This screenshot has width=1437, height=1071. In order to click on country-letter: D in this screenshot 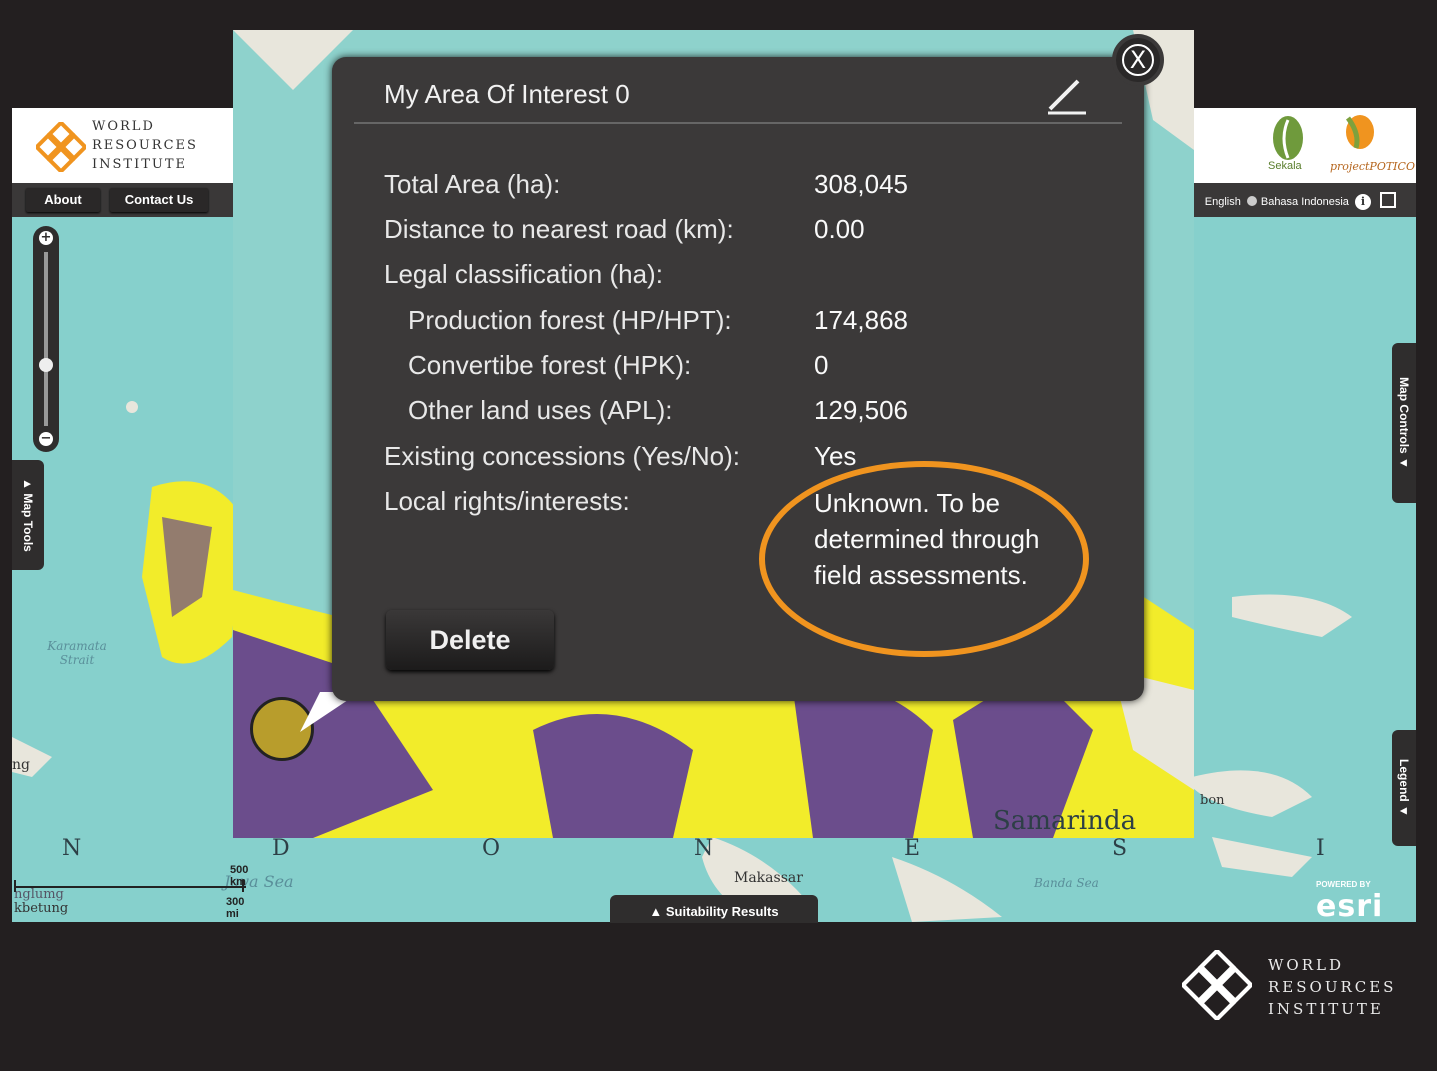, I will do `click(281, 848)`.